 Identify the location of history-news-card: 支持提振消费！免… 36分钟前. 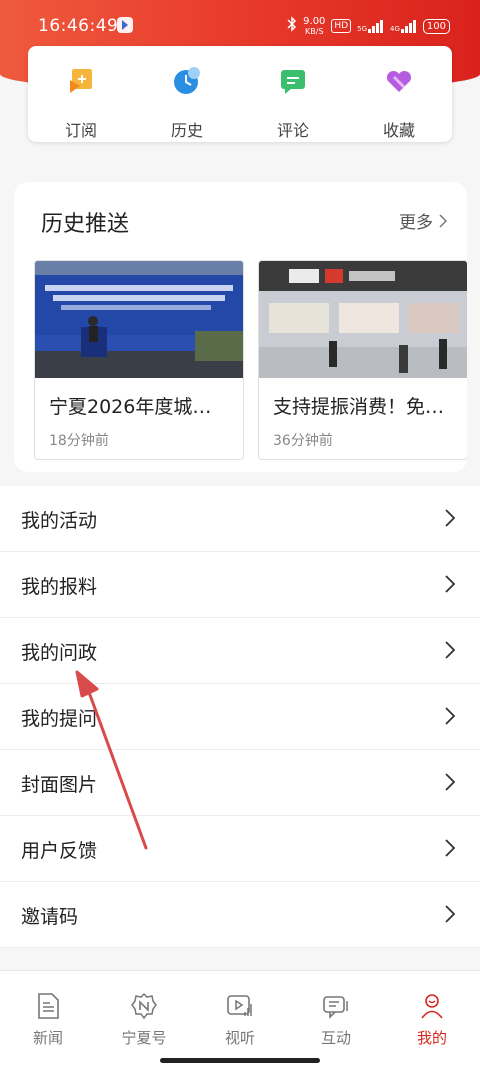
(362, 360).